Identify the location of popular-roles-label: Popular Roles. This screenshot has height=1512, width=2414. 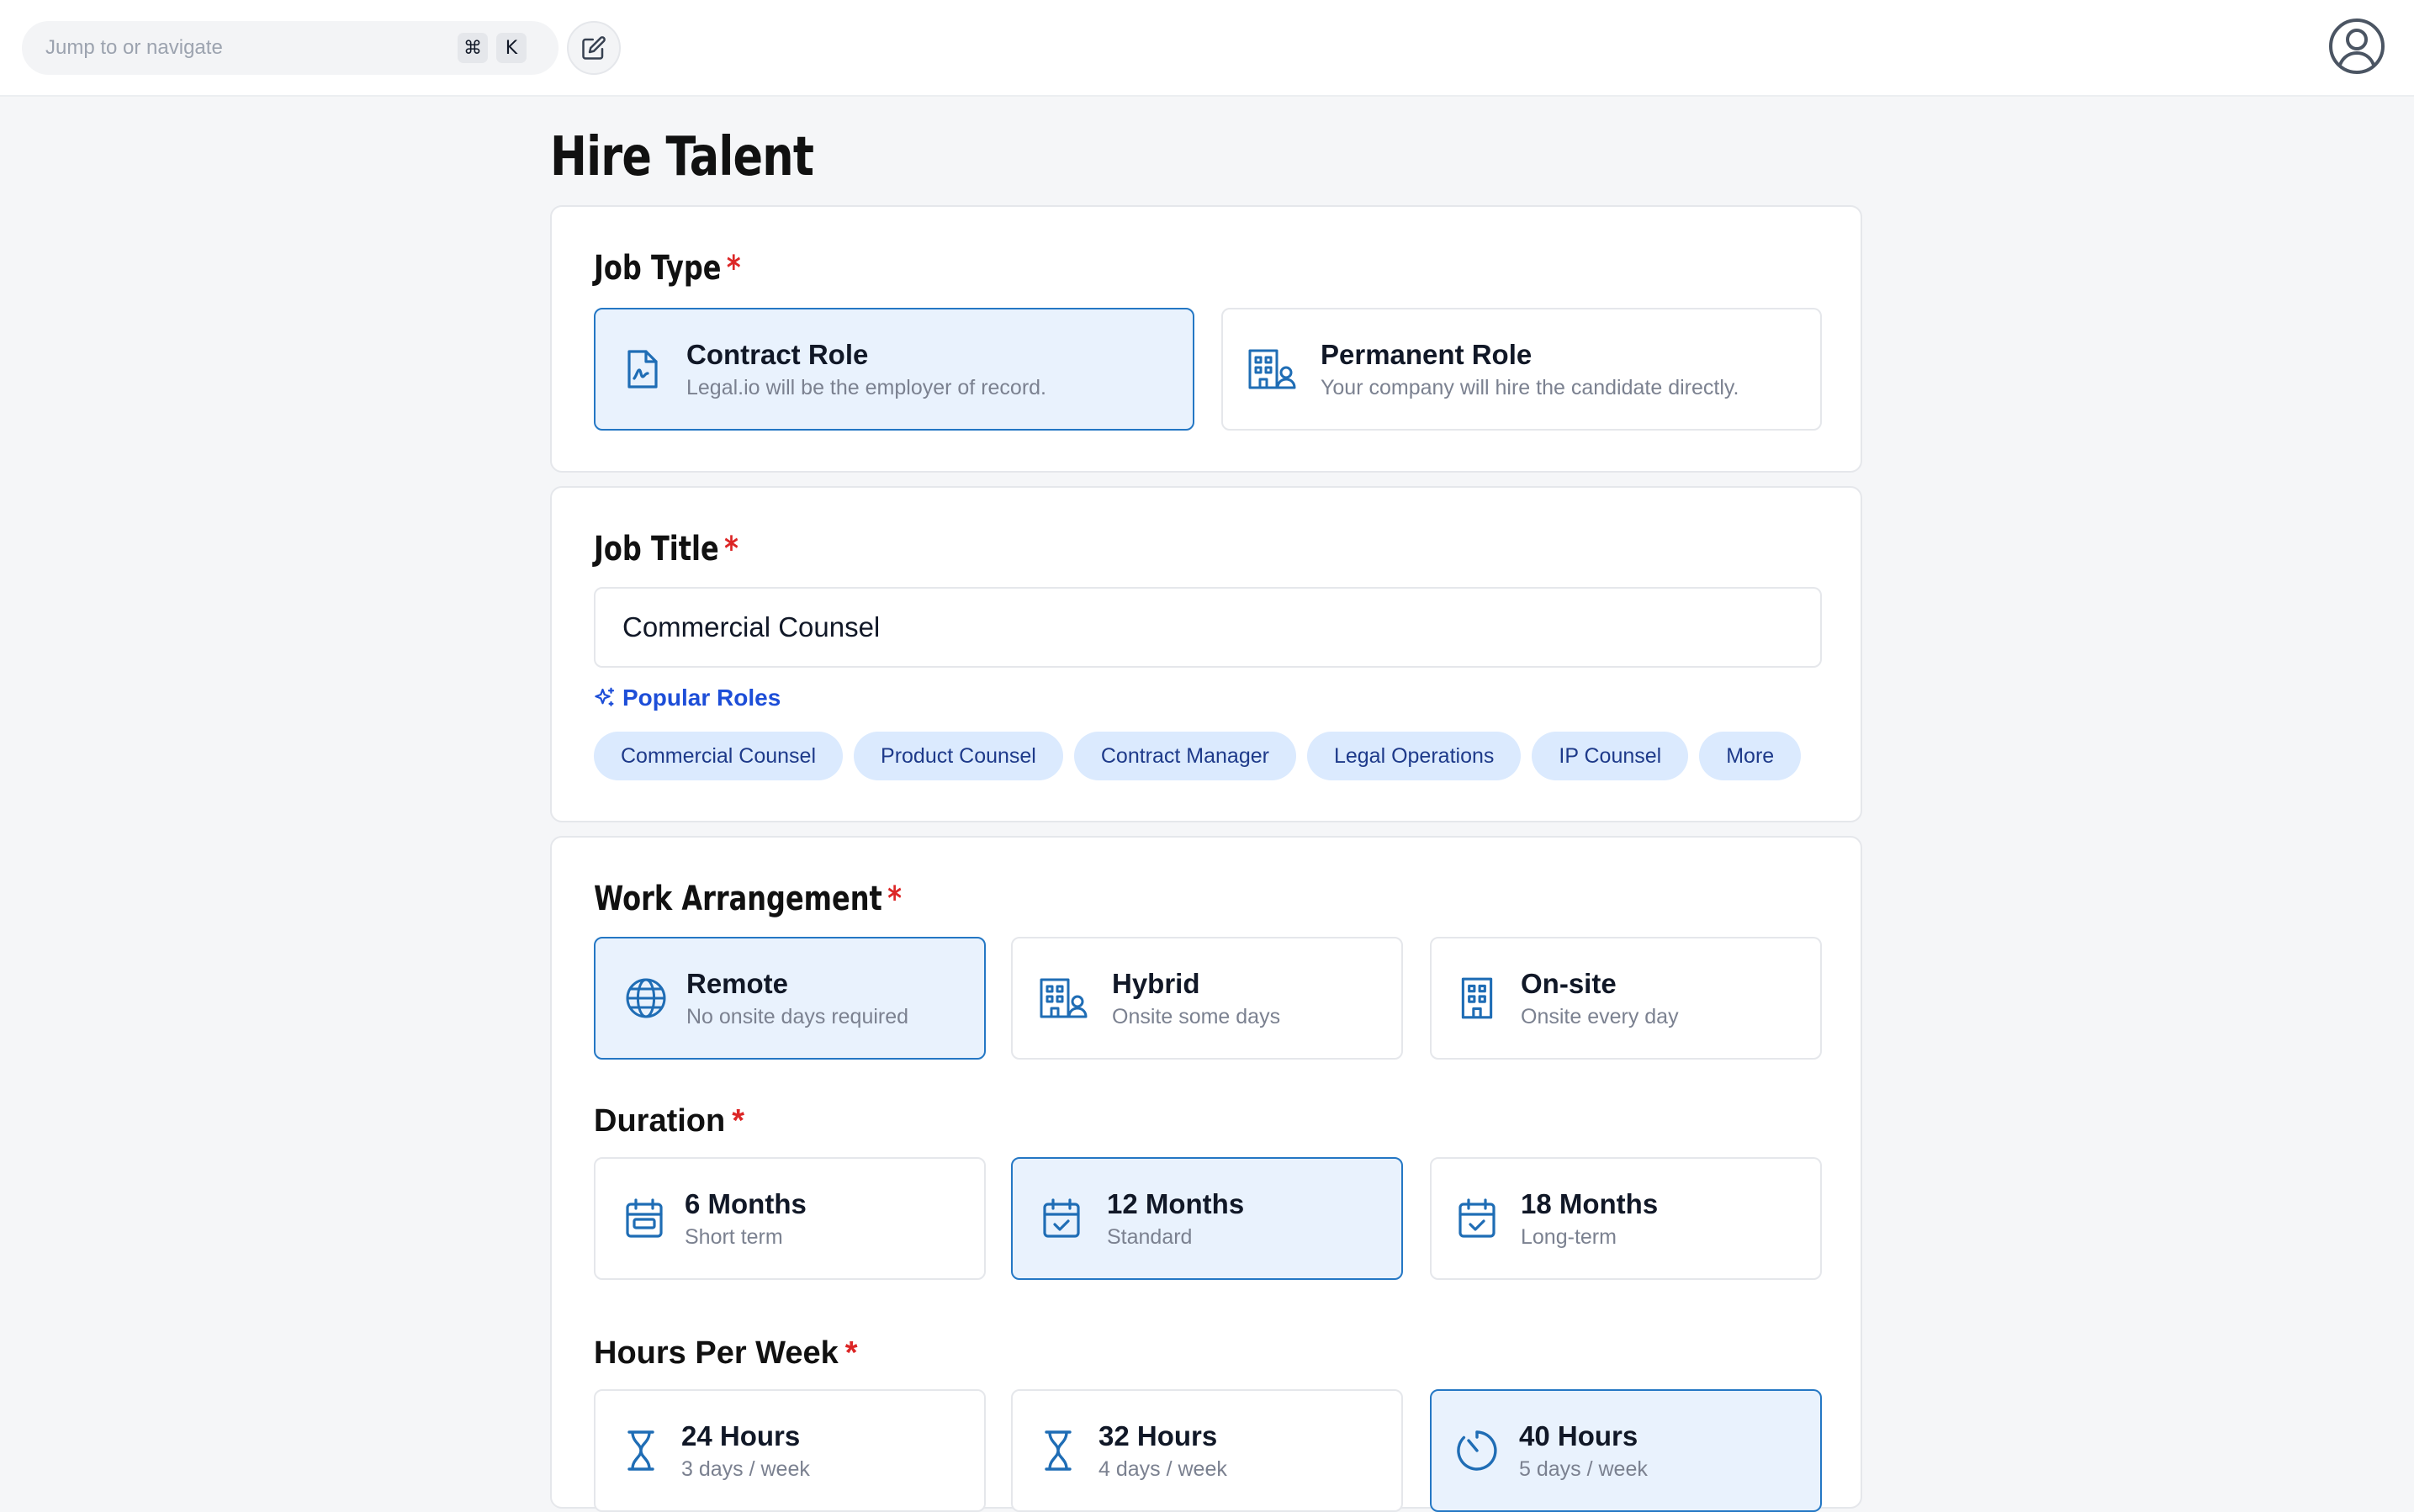
(701, 698).